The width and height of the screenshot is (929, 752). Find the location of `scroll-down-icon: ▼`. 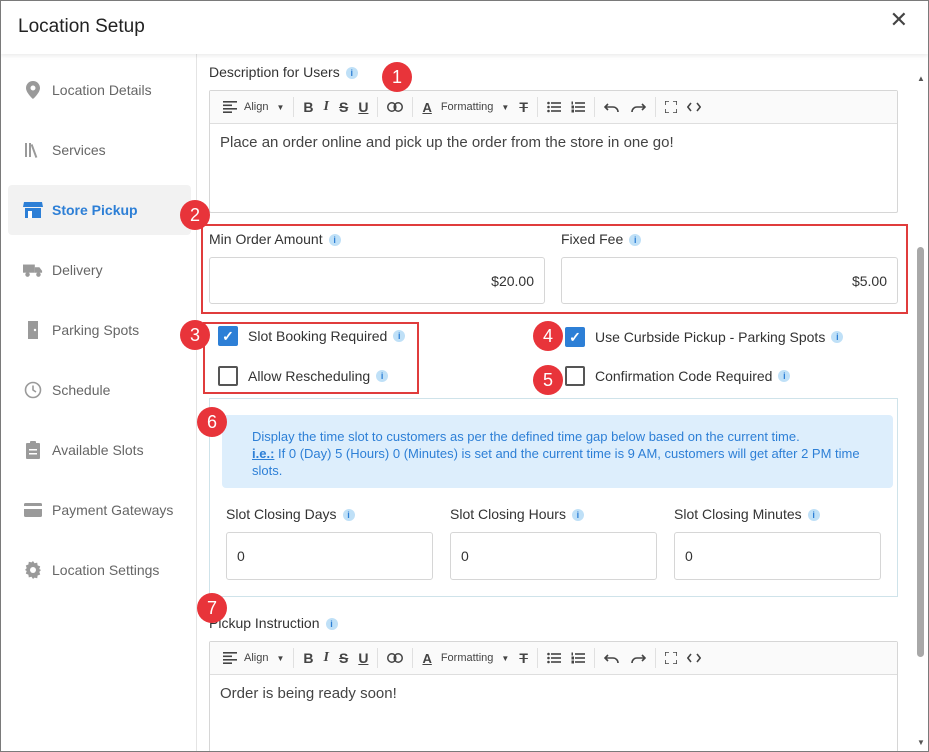

scroll-down-icon: ▼ is located at coordinates (921, 742).